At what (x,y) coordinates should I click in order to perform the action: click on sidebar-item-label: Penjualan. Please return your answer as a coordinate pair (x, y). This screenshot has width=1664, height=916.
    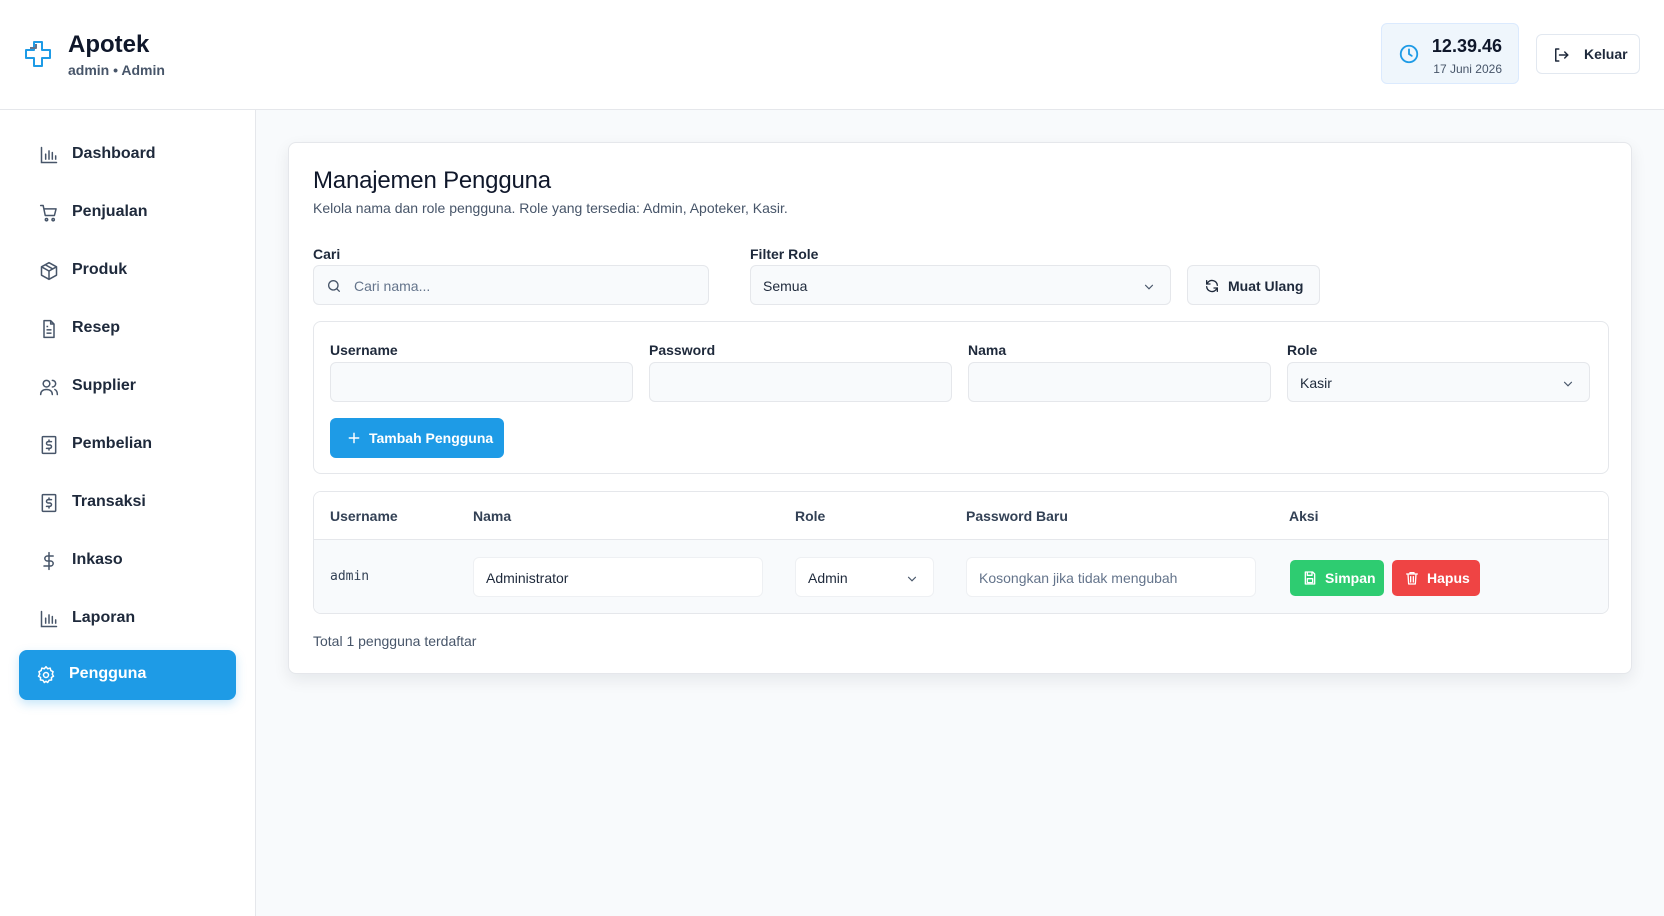
    Looking at the image, I should click on (110, 211).